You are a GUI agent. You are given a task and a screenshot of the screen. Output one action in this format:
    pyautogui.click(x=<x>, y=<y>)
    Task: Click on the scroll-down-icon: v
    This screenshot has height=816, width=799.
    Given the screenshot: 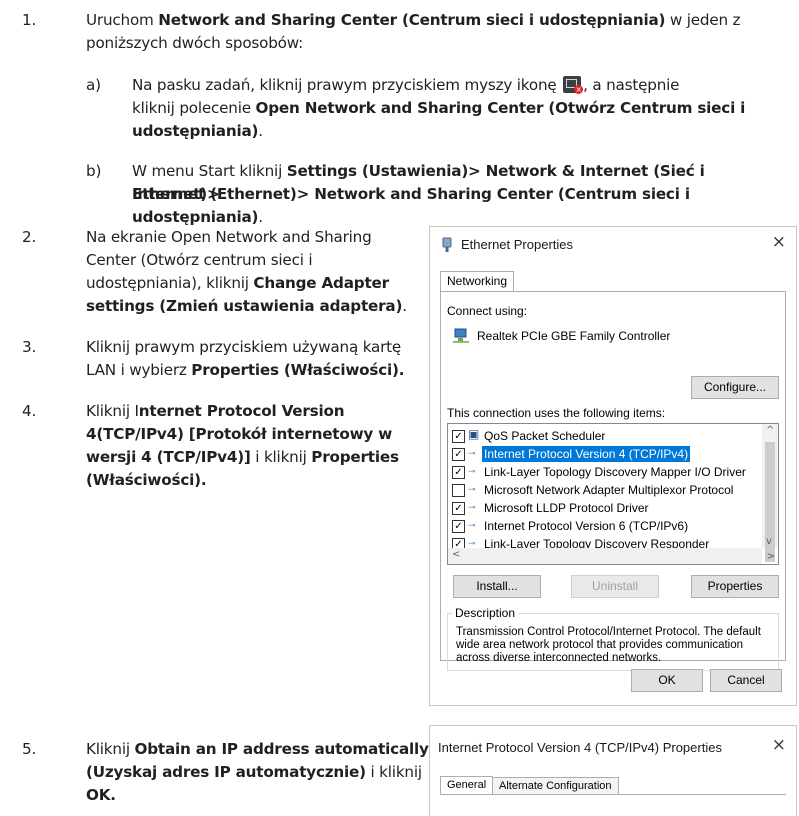 What is the action you would take?
    pyautogui.click(x=769, y=541)
    